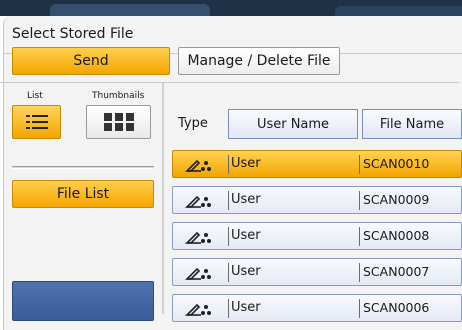 This screenshot has height=330, width=462. Describe the element at coordinates (293, 124) in the screenshot. I see `user-name-column-header: User Name` at that location.